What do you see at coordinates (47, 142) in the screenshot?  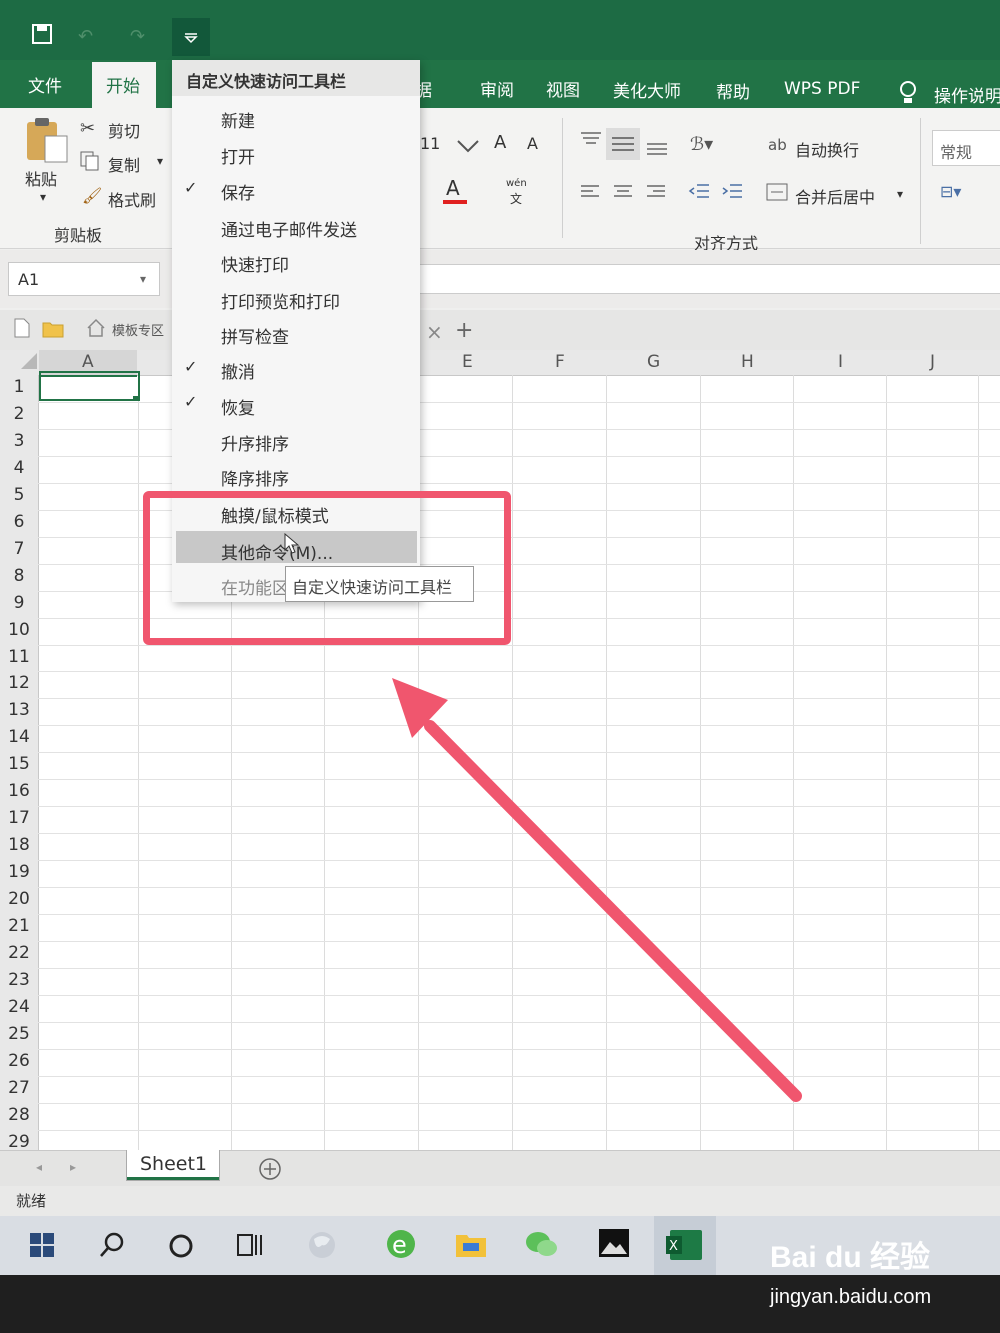 I see `paste-icon` at bounding box center [47, 142].